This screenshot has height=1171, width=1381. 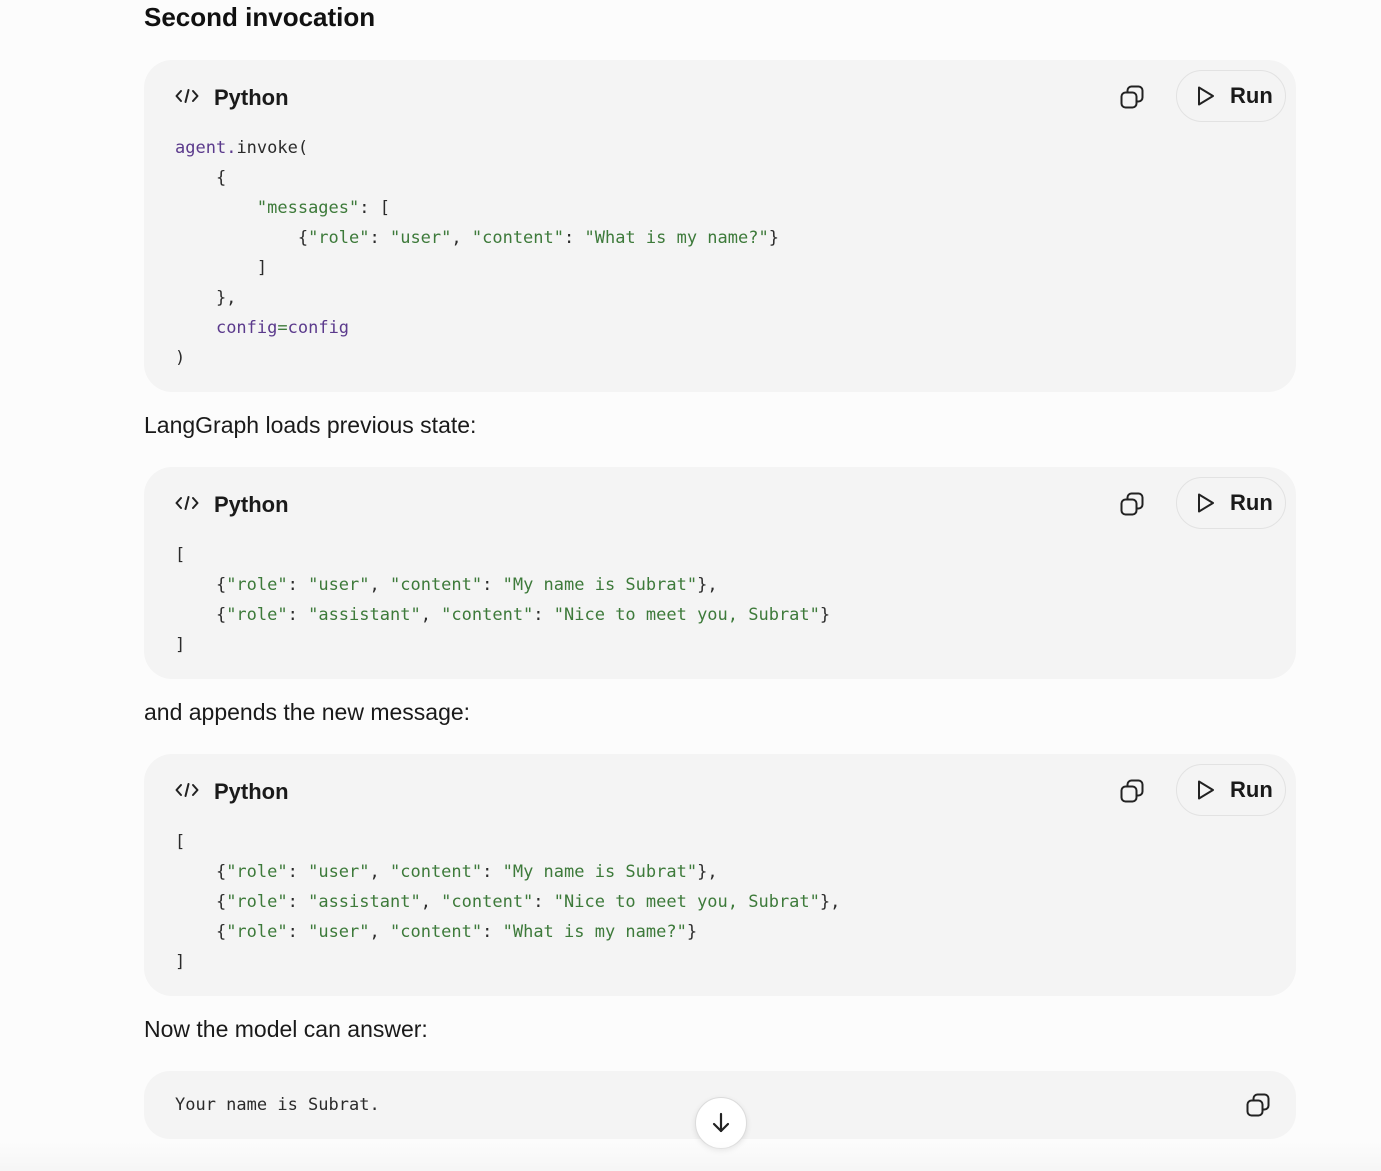 I want to click on code-line: ), so click(x=180, y=358).